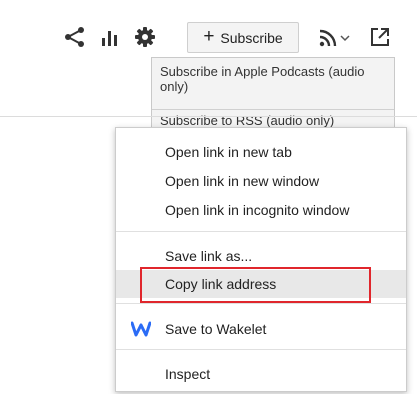  I want to click on plus-icon: +, so click(209, 36).